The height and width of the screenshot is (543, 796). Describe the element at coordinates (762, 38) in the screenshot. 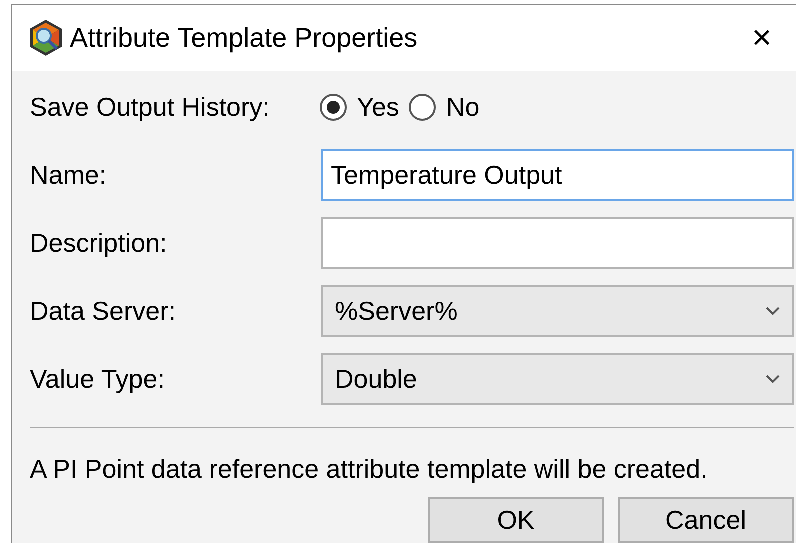

I see `close-button: ×` at that location.